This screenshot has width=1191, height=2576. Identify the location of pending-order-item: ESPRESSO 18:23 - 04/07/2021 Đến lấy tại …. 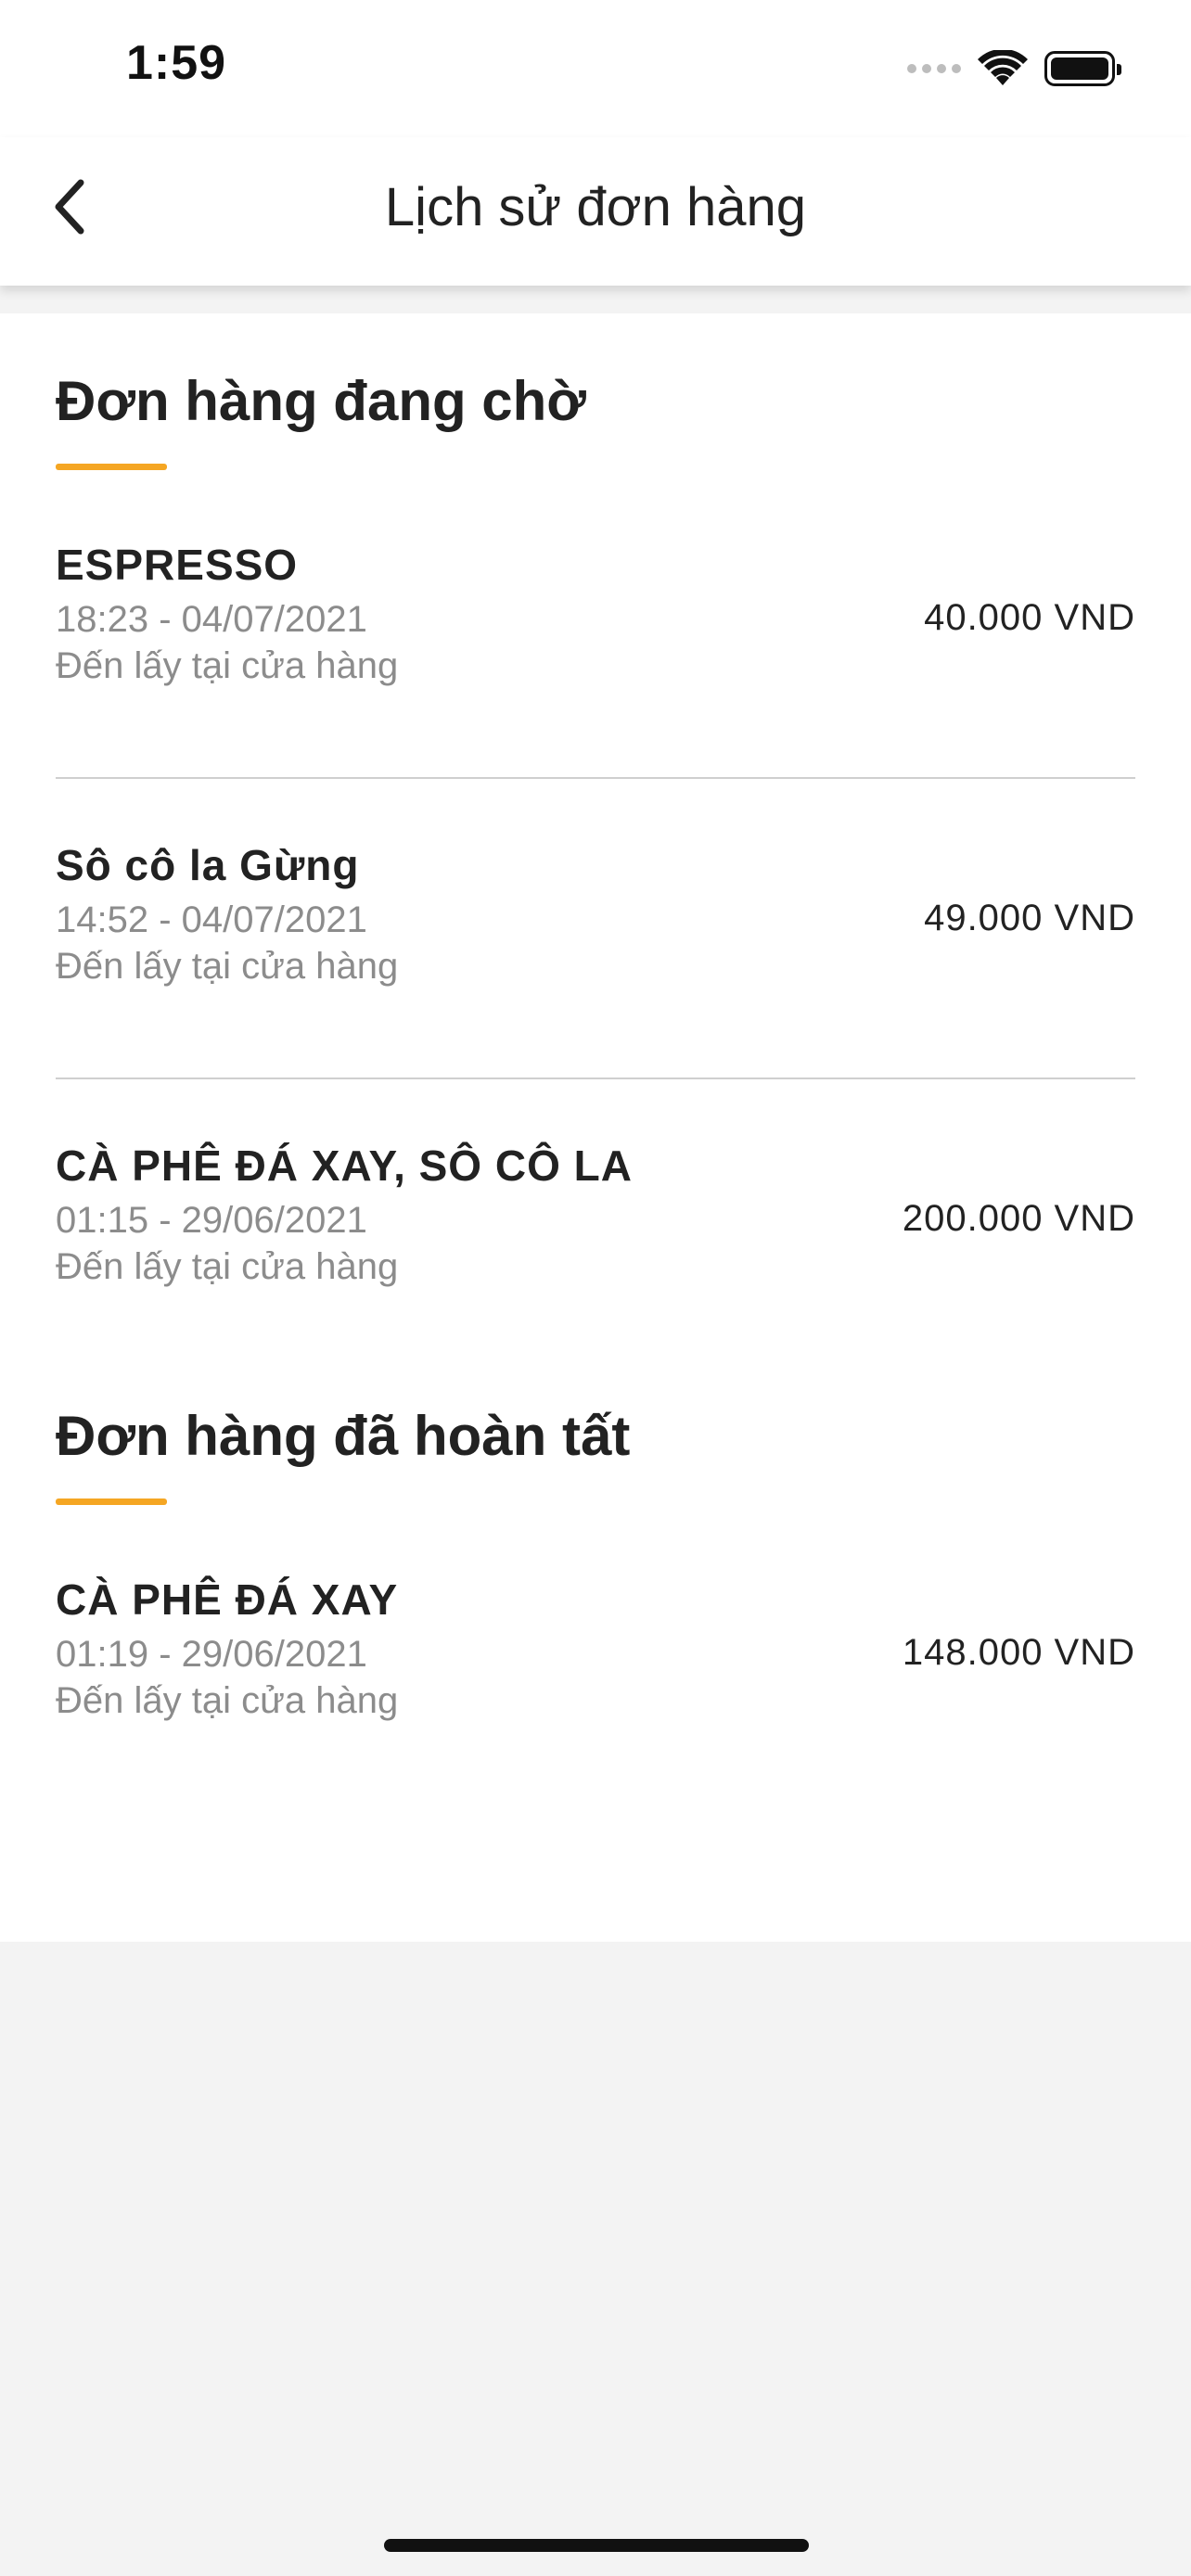
(595, 632).